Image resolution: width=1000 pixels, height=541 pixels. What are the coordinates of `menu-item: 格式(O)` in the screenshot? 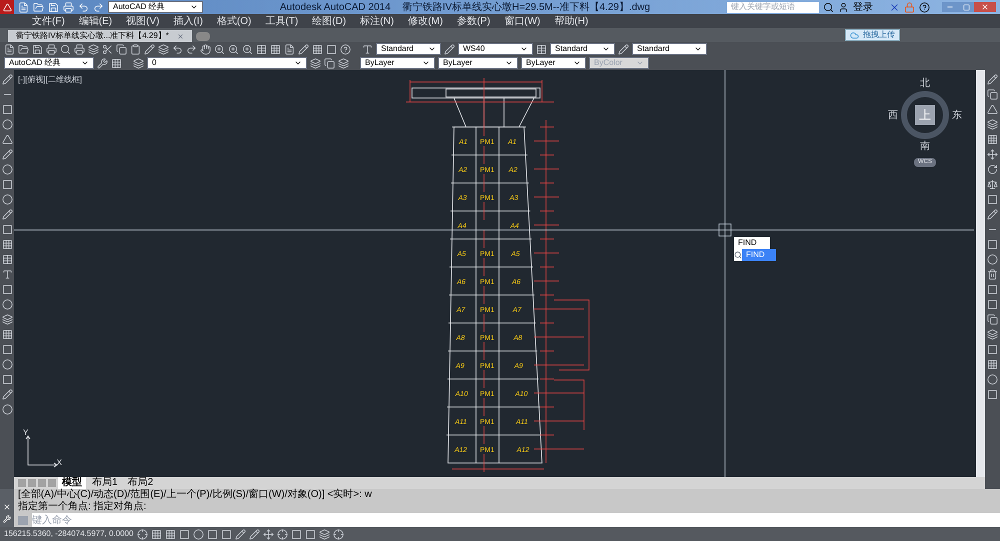 It's located at (234, 21).